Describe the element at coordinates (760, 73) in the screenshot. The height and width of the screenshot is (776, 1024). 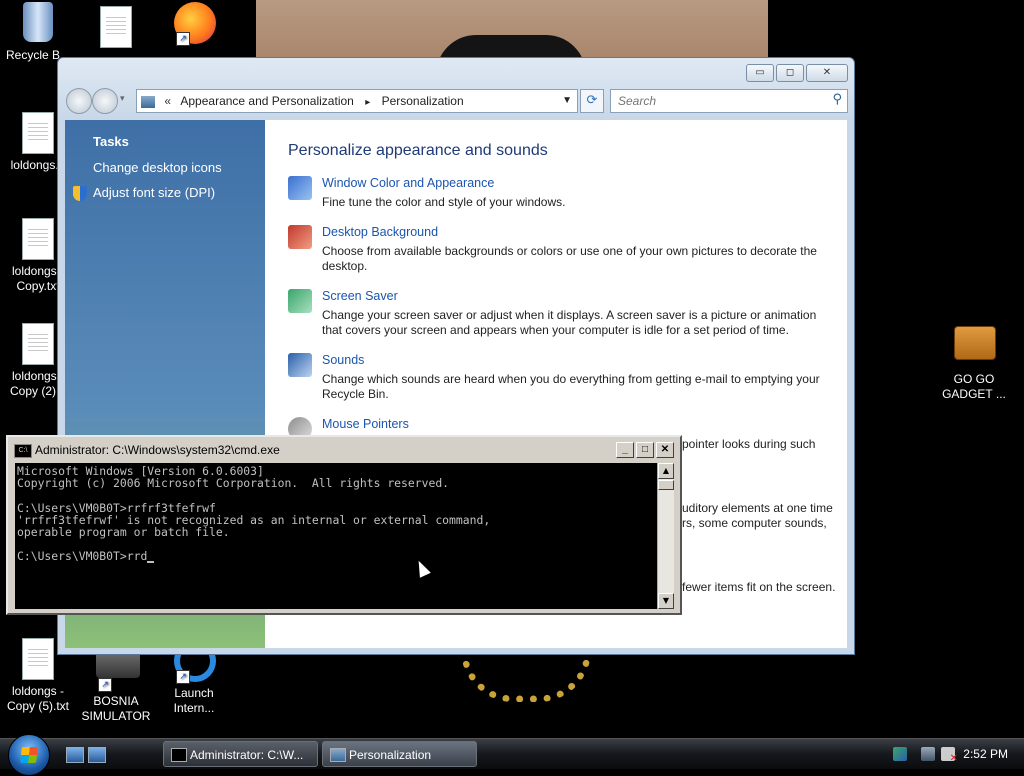
I see `minimize-button: ▭` at that location.